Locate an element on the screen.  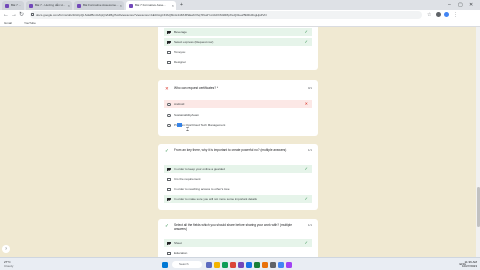
text-selection-highlight is located at coordinates (179, 125).